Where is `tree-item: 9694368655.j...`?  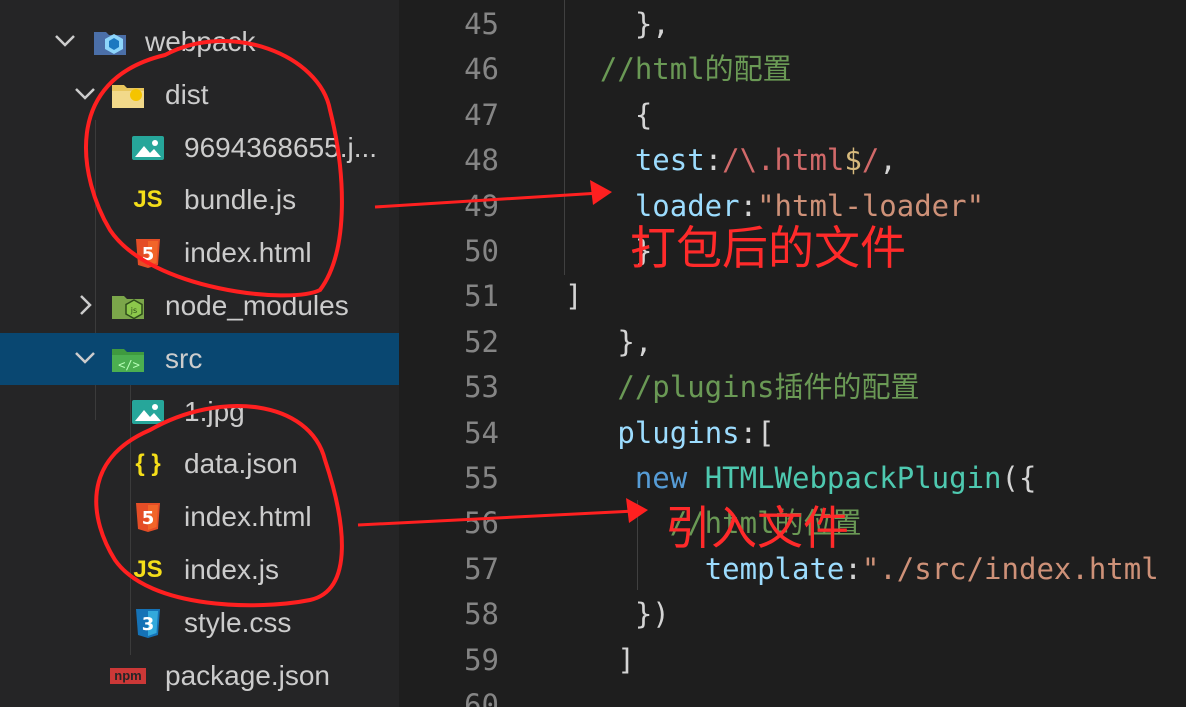
tree-item: 9694368655.j... is located at coordinates (199, 148).